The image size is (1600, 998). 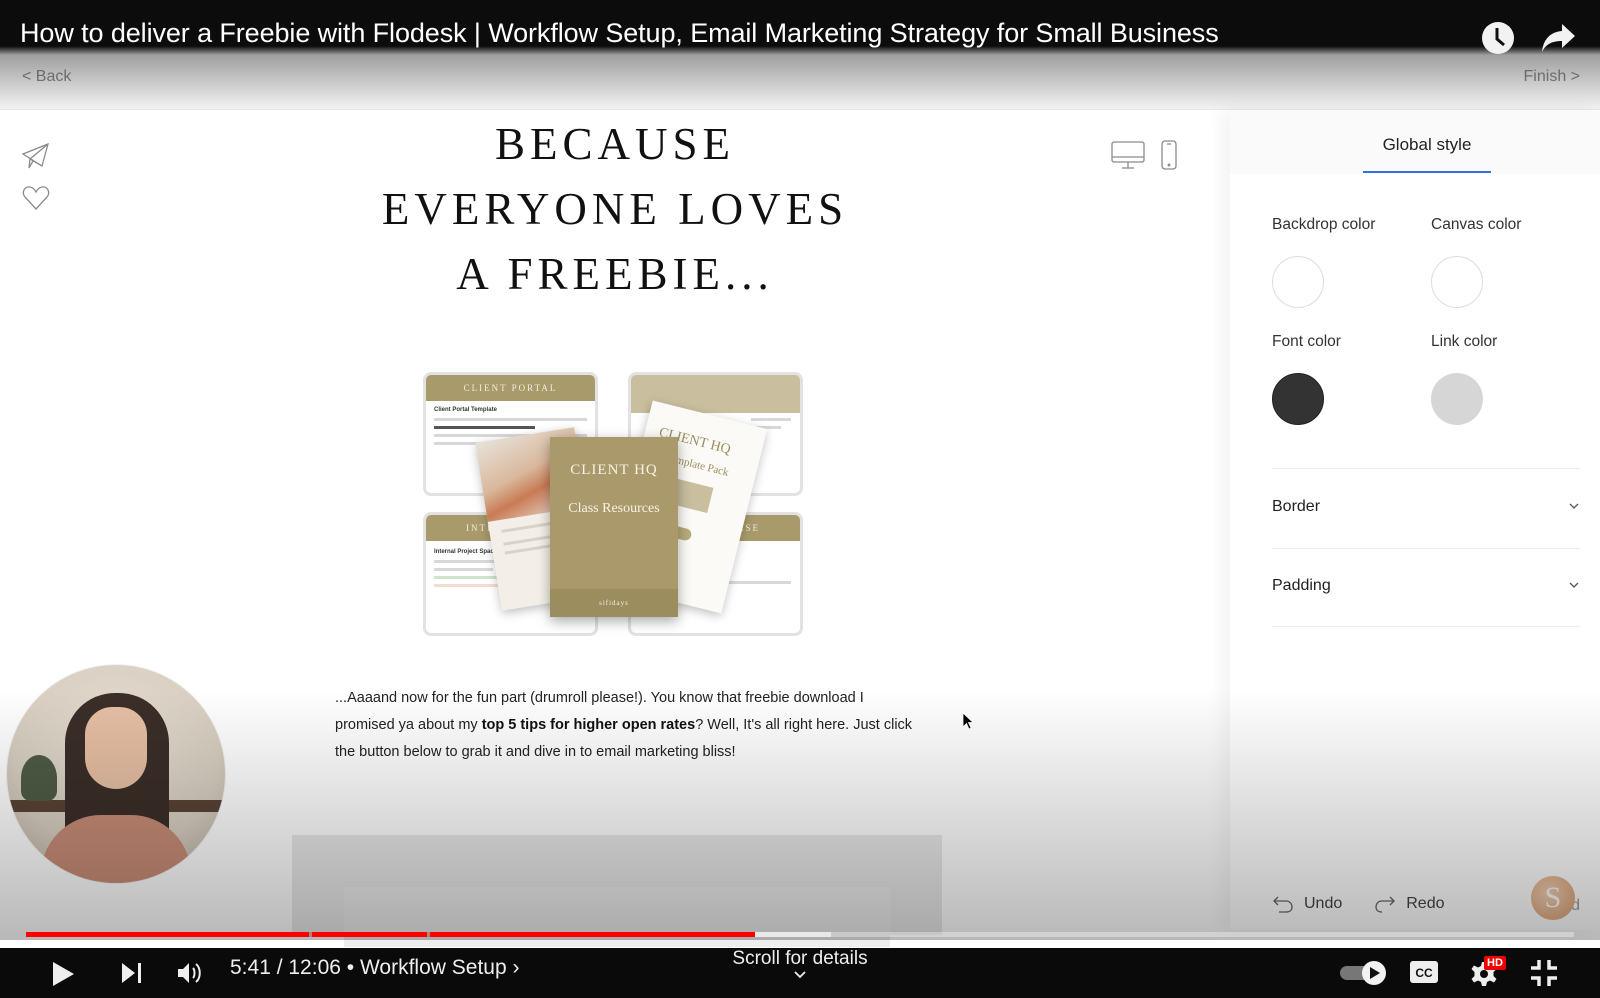 What do you see at coordinates (433, 967) in the screenshot?
I see `chapter-title: Workflow Setup` at bounding box center [433, 967].